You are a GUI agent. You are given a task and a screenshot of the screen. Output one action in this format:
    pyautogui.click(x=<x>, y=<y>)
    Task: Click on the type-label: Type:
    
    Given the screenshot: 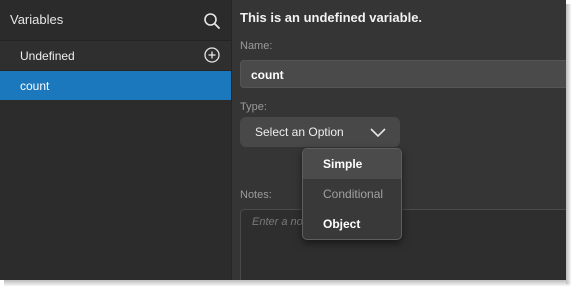 What is the action you would take?
    pyautogui.click(x=253, y=107)
    